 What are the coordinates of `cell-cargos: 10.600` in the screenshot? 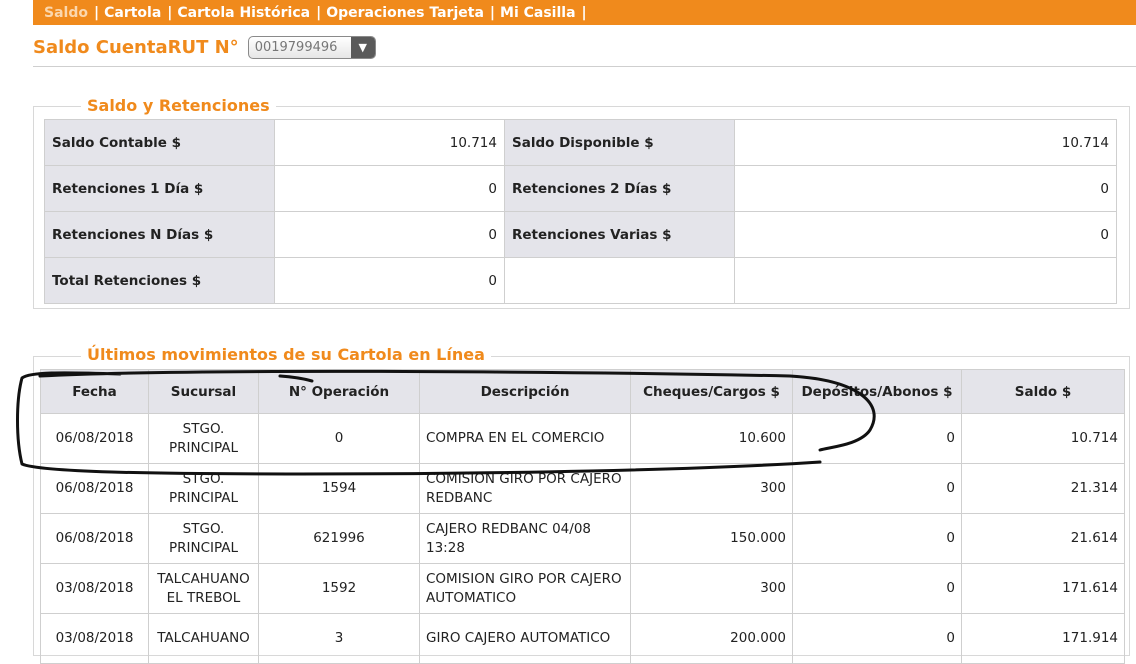 It's located at (711, 438).